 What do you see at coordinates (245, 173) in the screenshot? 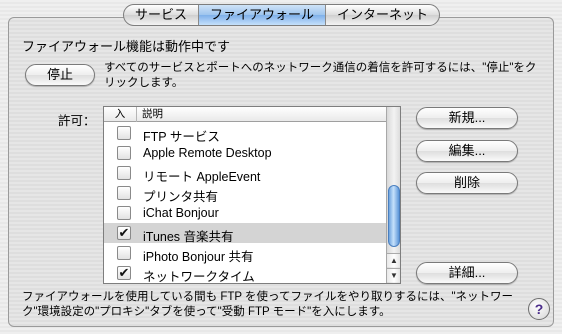
I see `list-item: リモート AppleEvent` at bounding box center [245, 173].